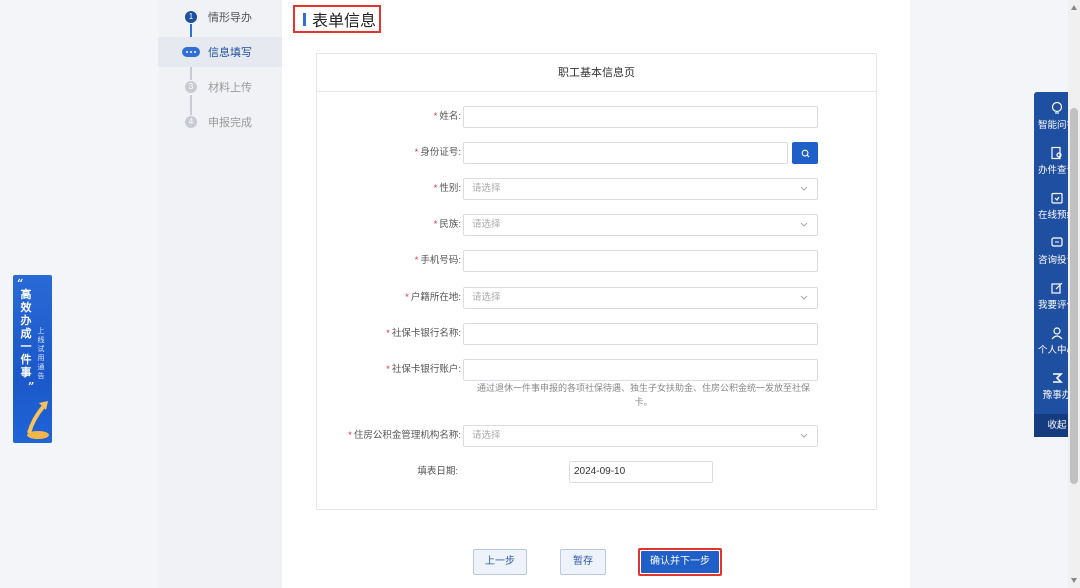 This screenshot has width=1080, height=588. I want to click on promo-headline: 高效办成一件事, so click(26, 334).